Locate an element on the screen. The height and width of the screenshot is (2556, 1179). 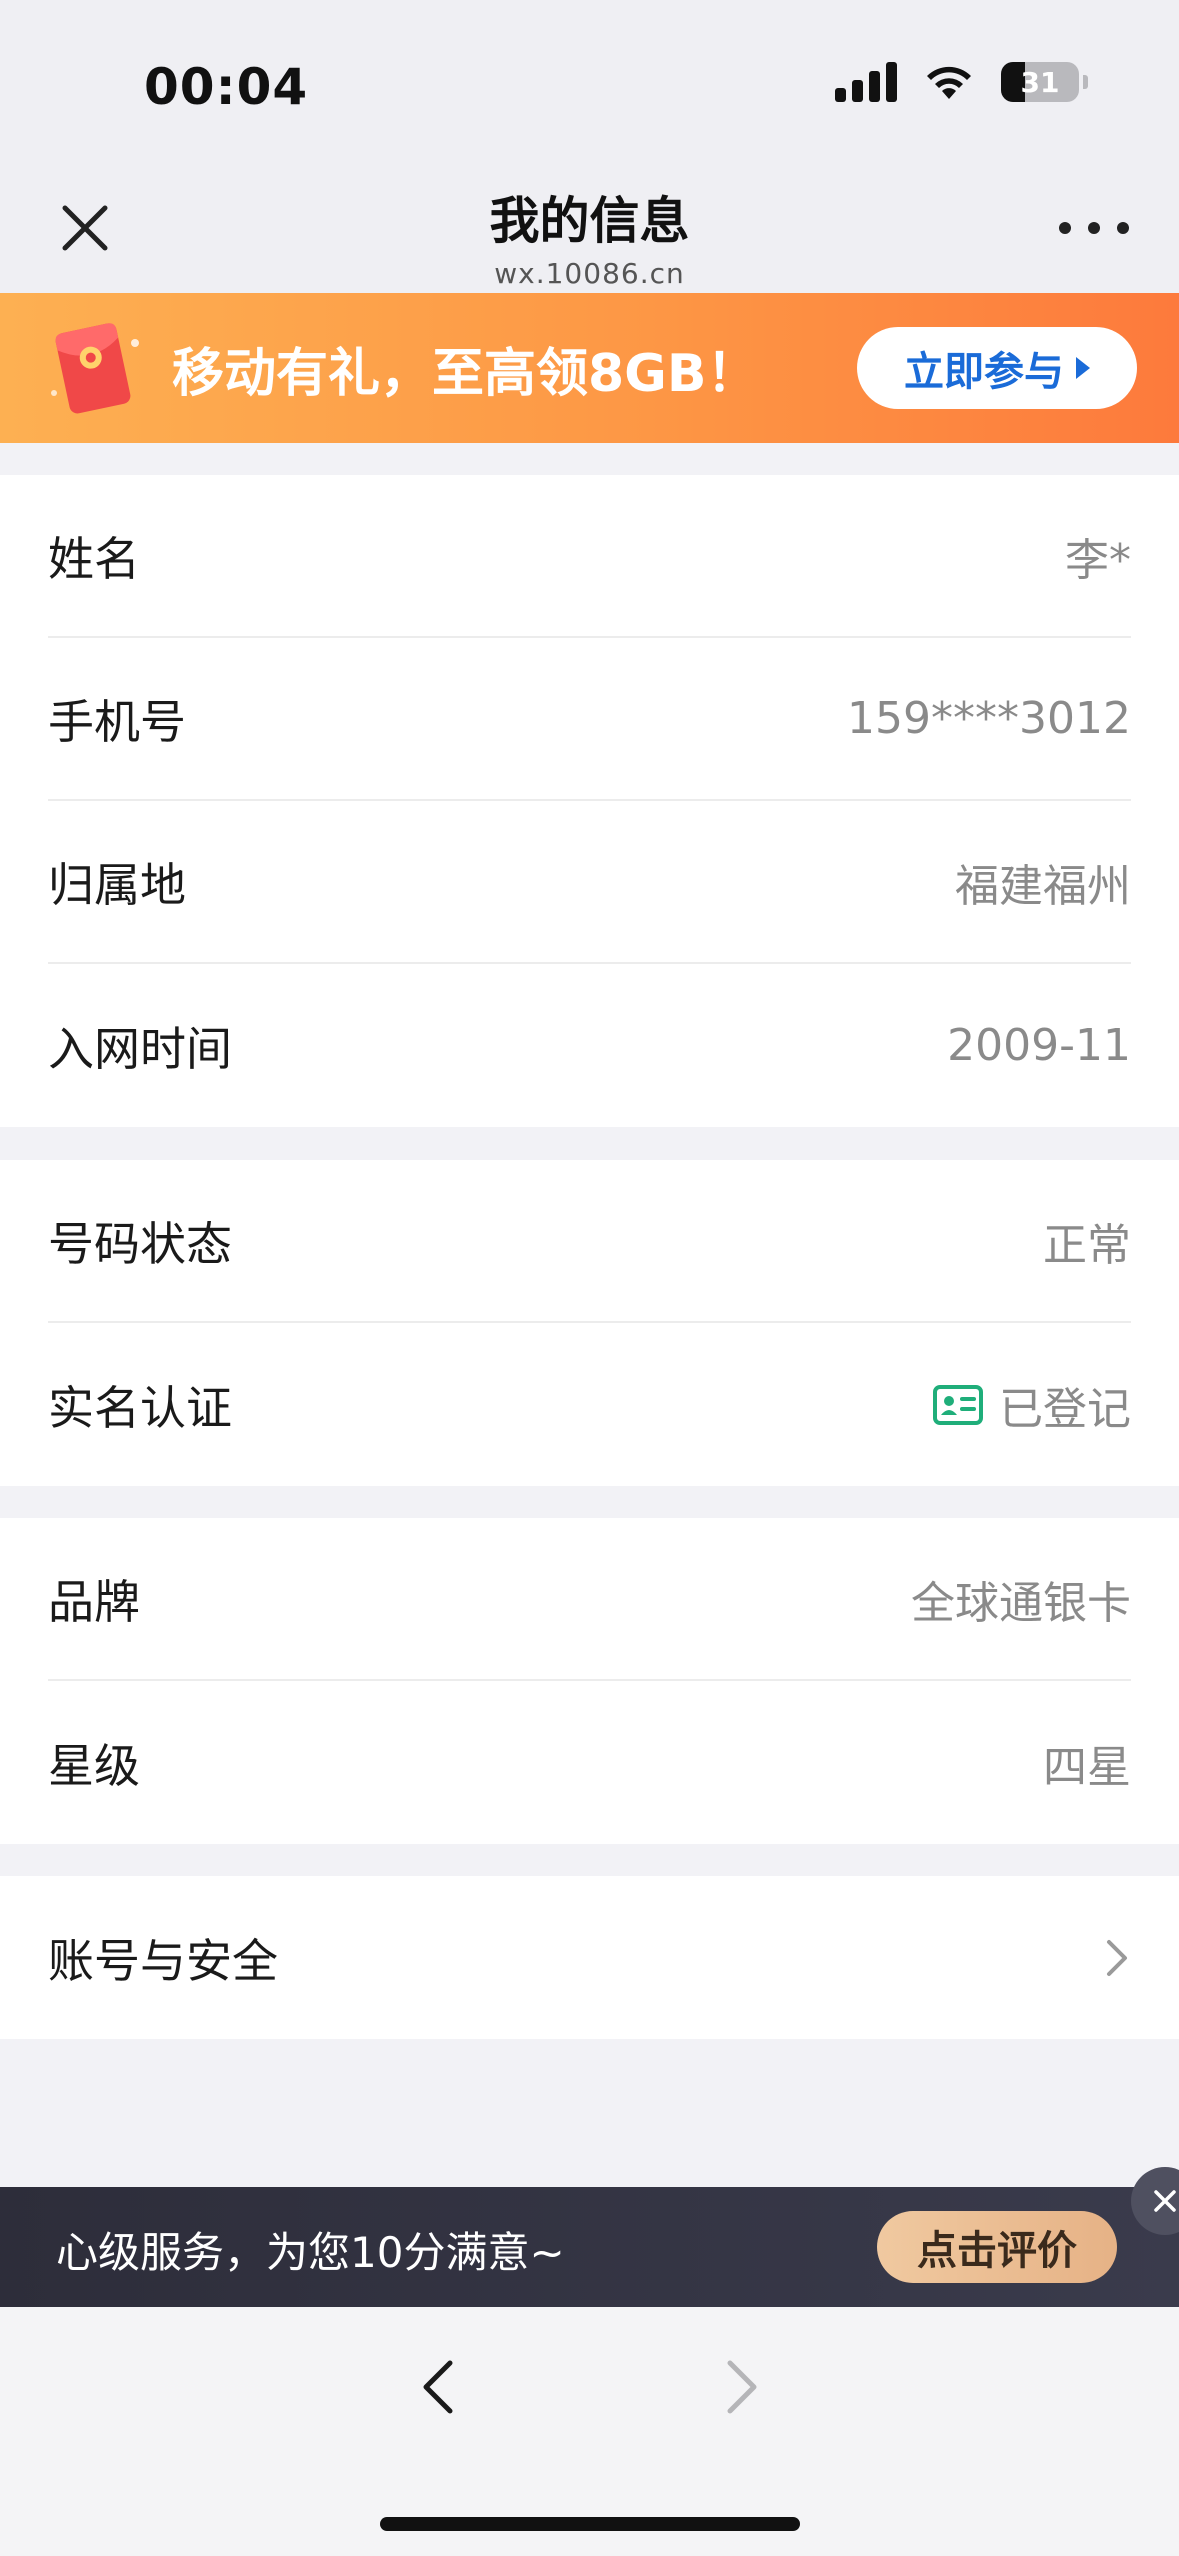
account-security-row: 账号与安全 is located at coordinates (589, 1957).